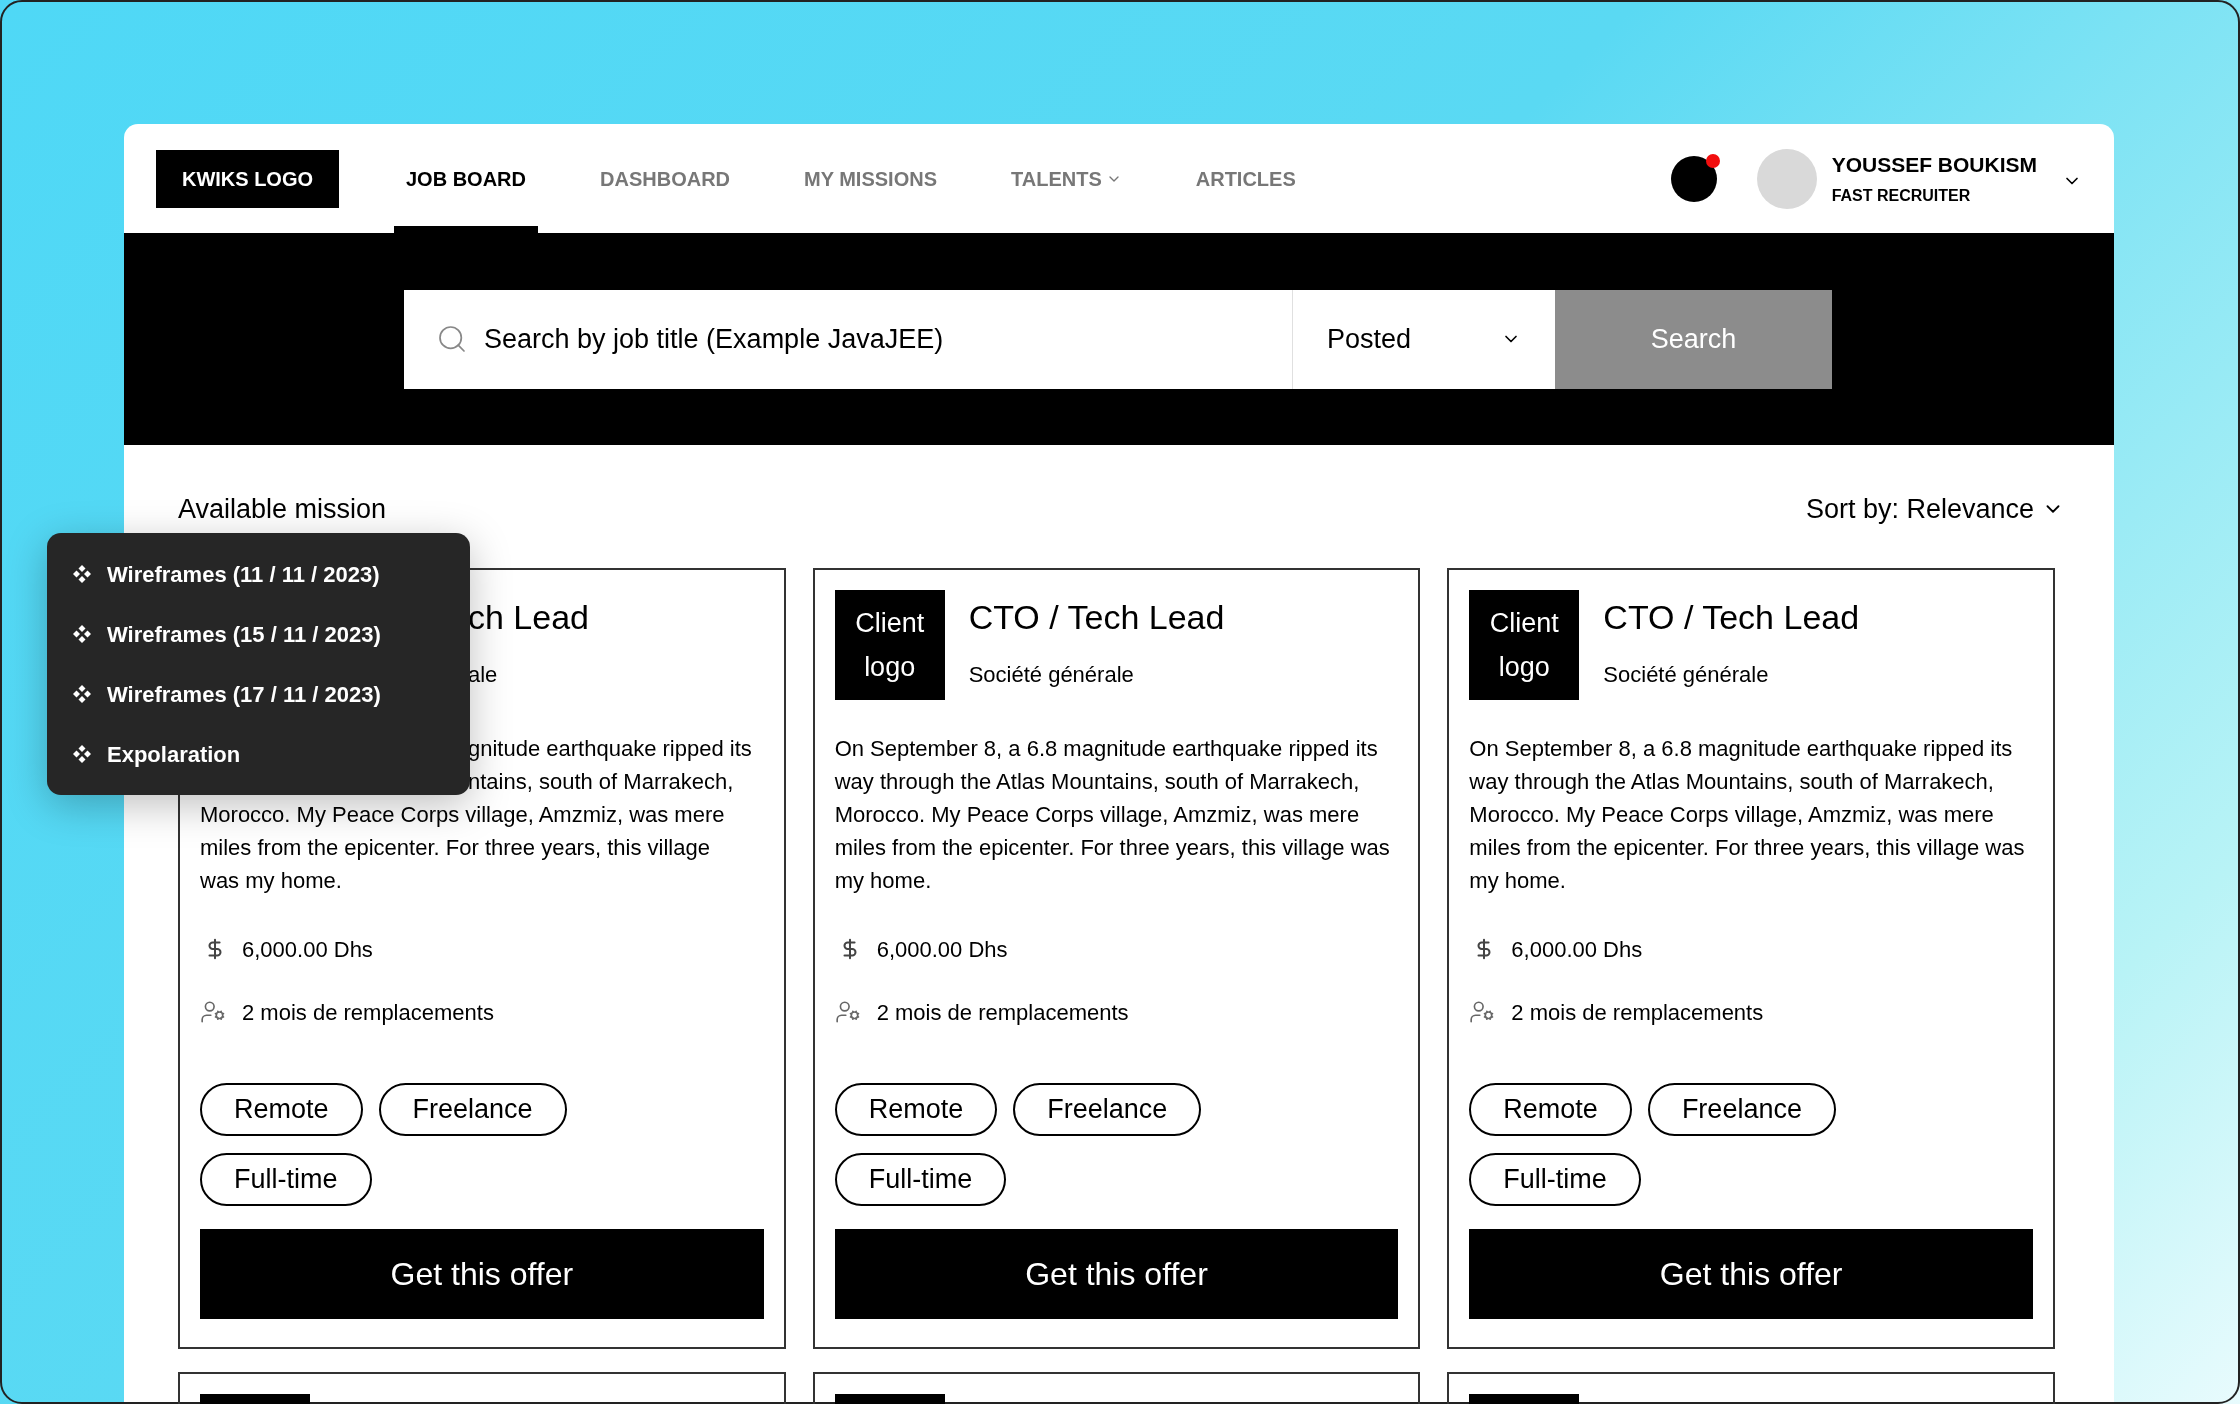  I want to click on description-text: Morocco. My Peace Corps village, Amzmiz, was mere, so click(462, 814).